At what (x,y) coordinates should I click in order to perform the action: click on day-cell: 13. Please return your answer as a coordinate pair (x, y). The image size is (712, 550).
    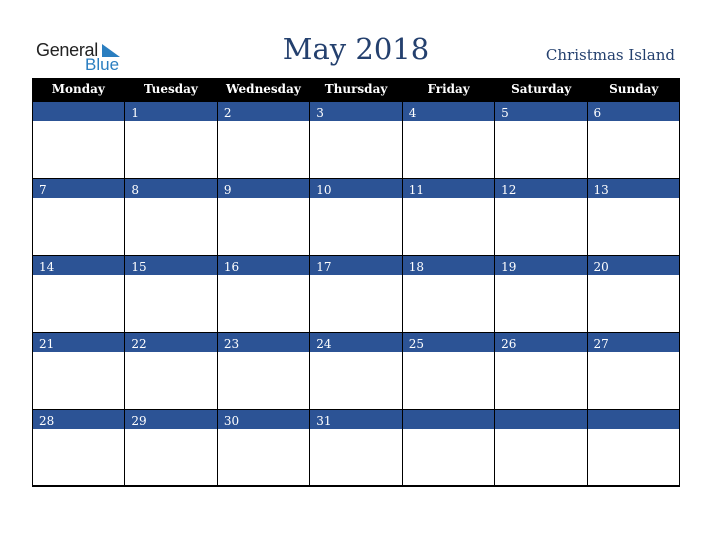
    Looking at the image, I should click on (633, 216).